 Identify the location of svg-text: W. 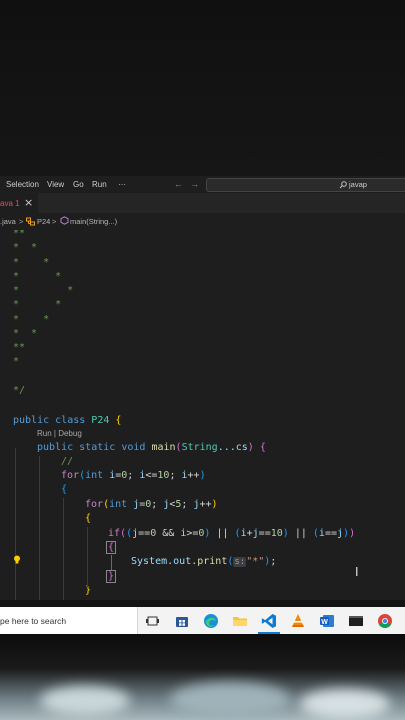
(324, 622).